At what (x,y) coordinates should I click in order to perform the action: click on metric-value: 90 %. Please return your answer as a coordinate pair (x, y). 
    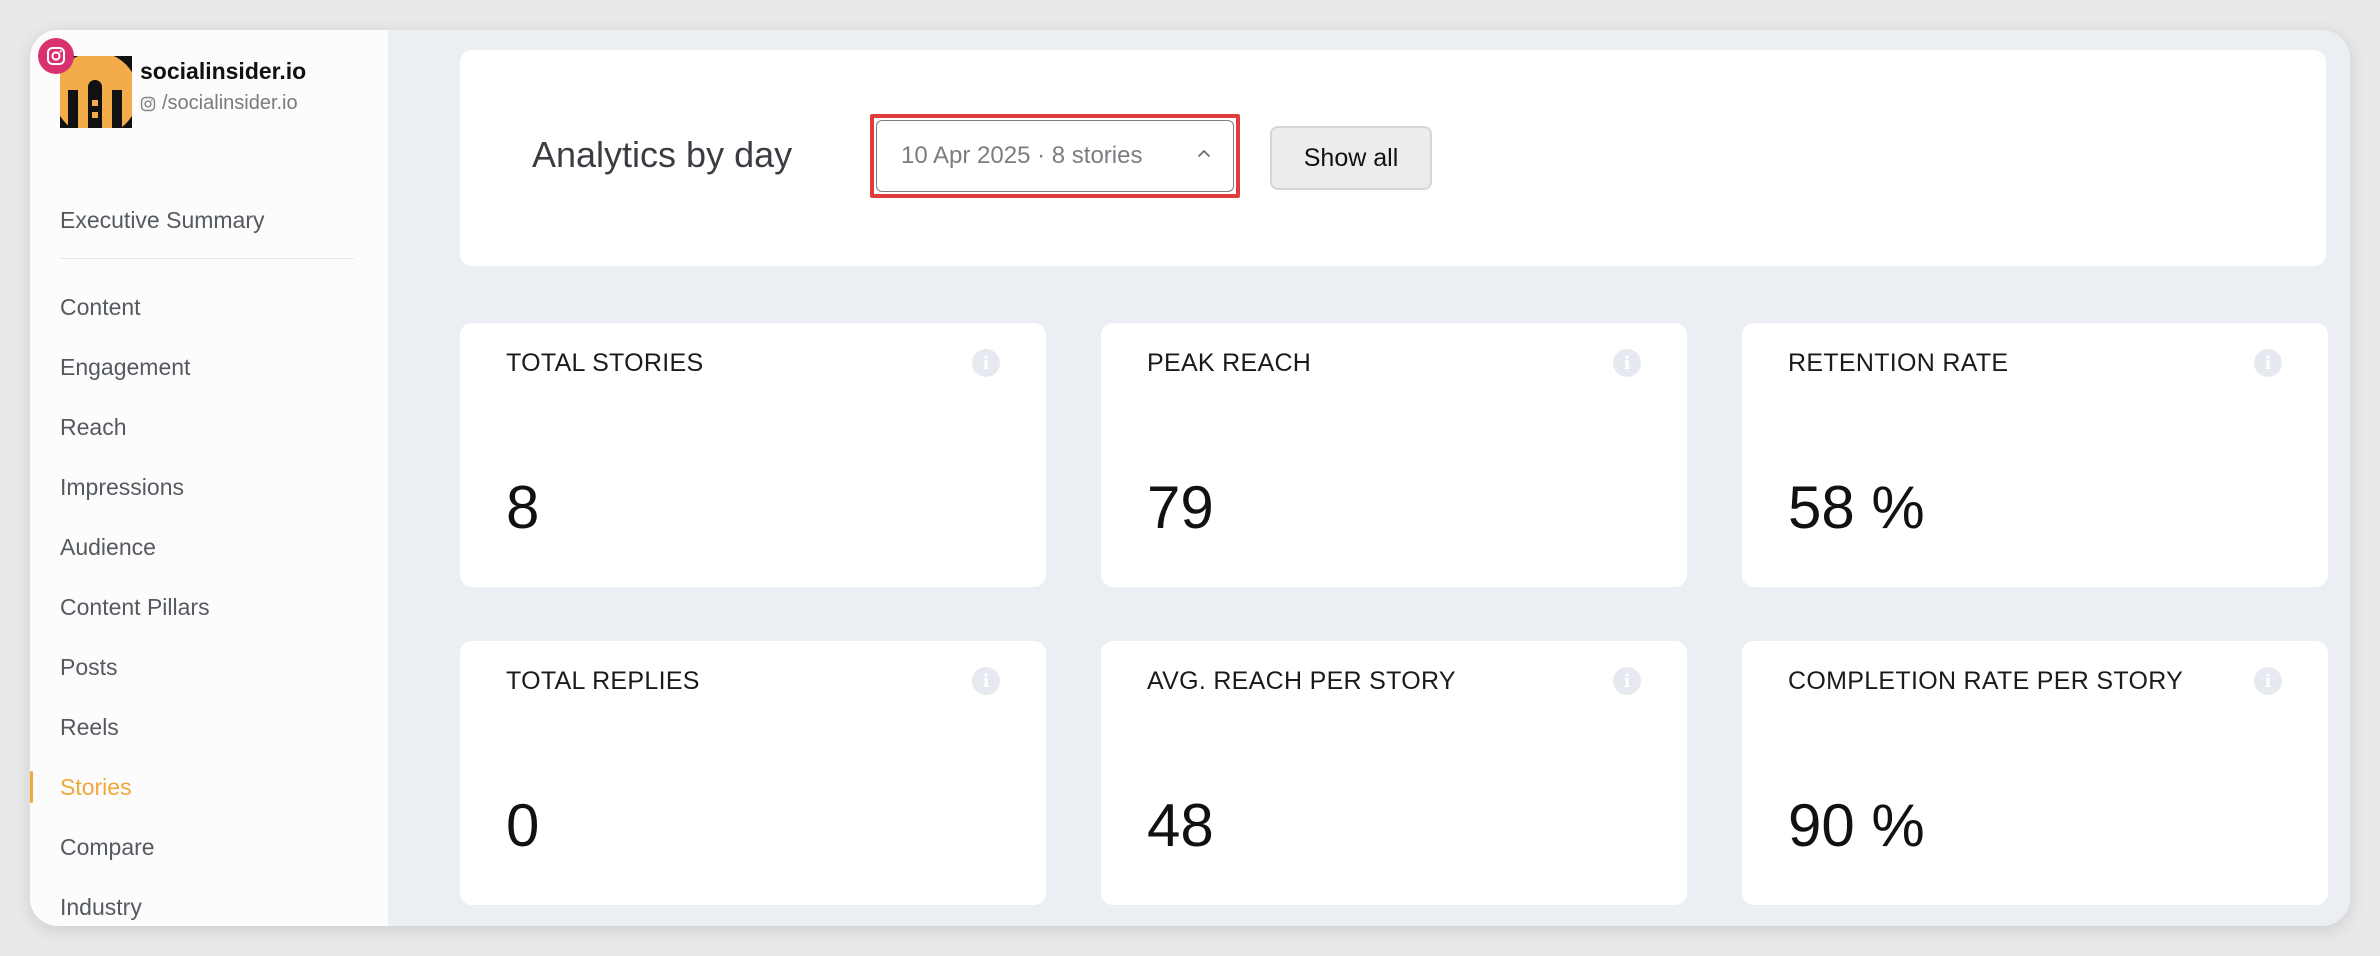
    Looking at the image, I should click on (1856, 825).